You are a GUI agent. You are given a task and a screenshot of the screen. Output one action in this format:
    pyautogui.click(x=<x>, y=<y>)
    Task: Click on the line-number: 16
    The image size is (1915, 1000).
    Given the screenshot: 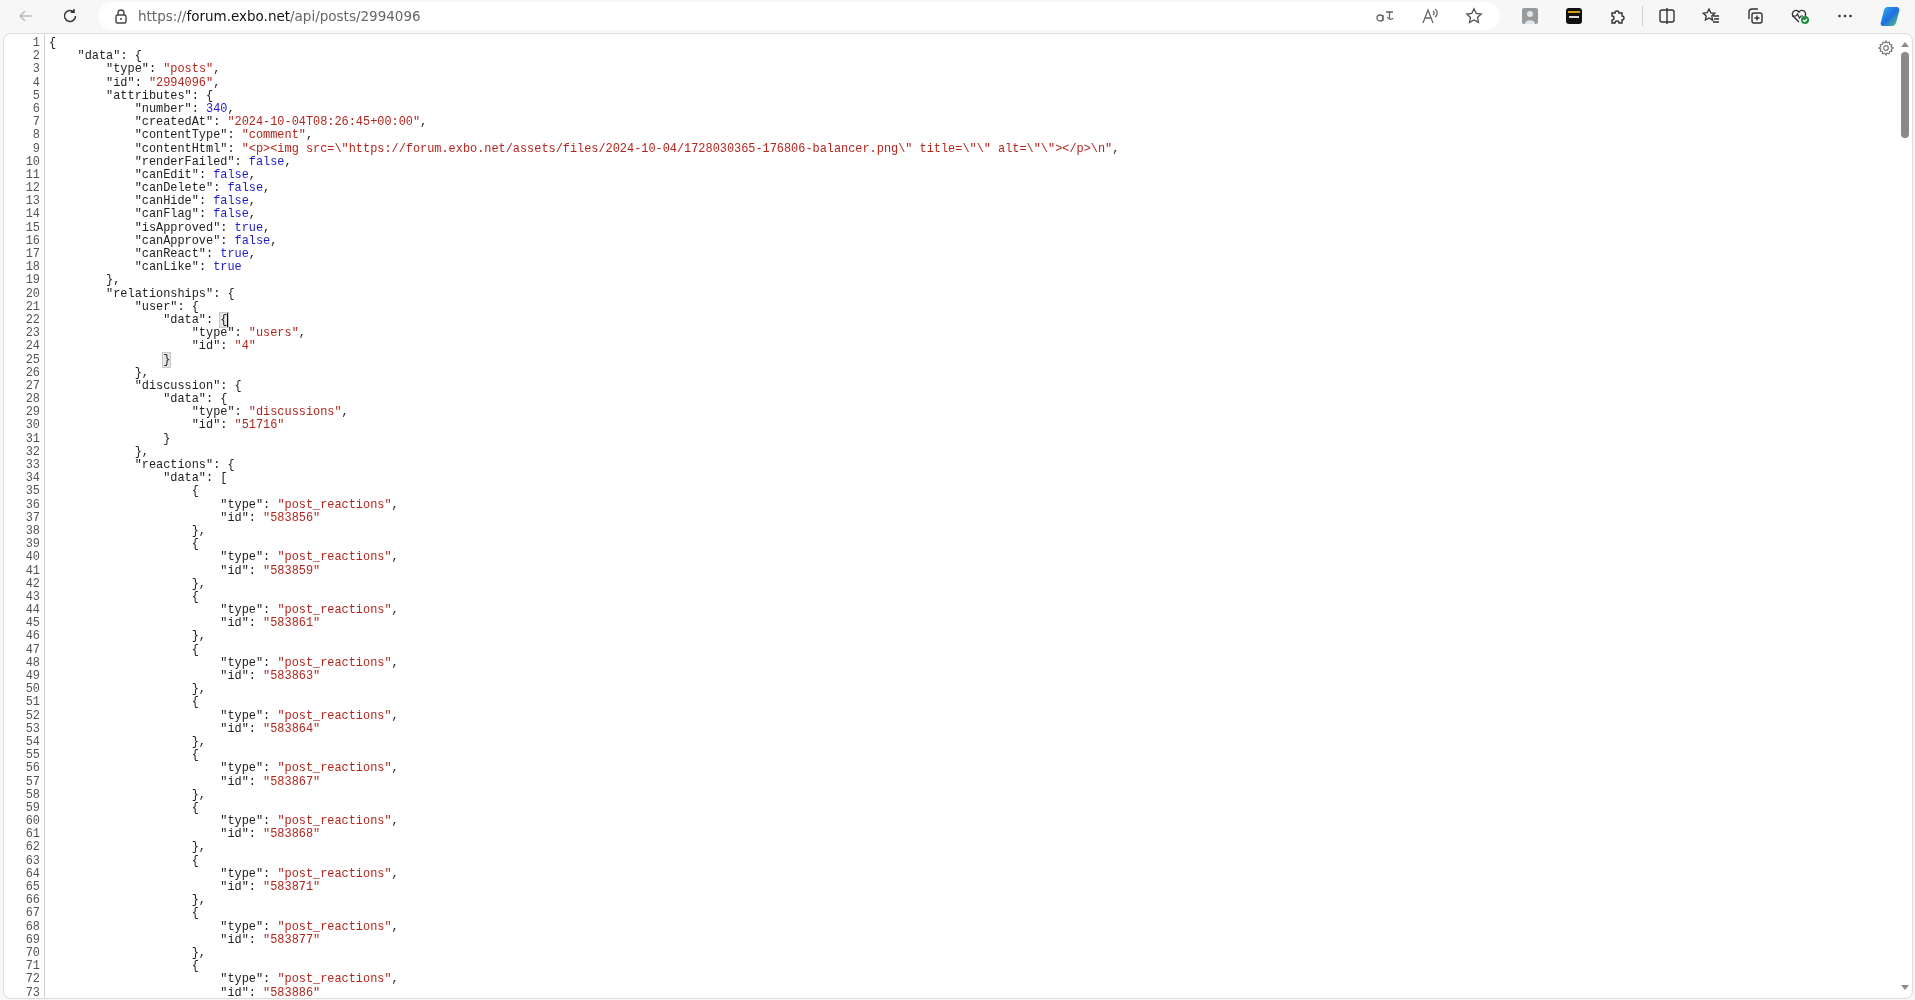 What is the action you would take?
    pyautogui.click(x=32, y=241)
    